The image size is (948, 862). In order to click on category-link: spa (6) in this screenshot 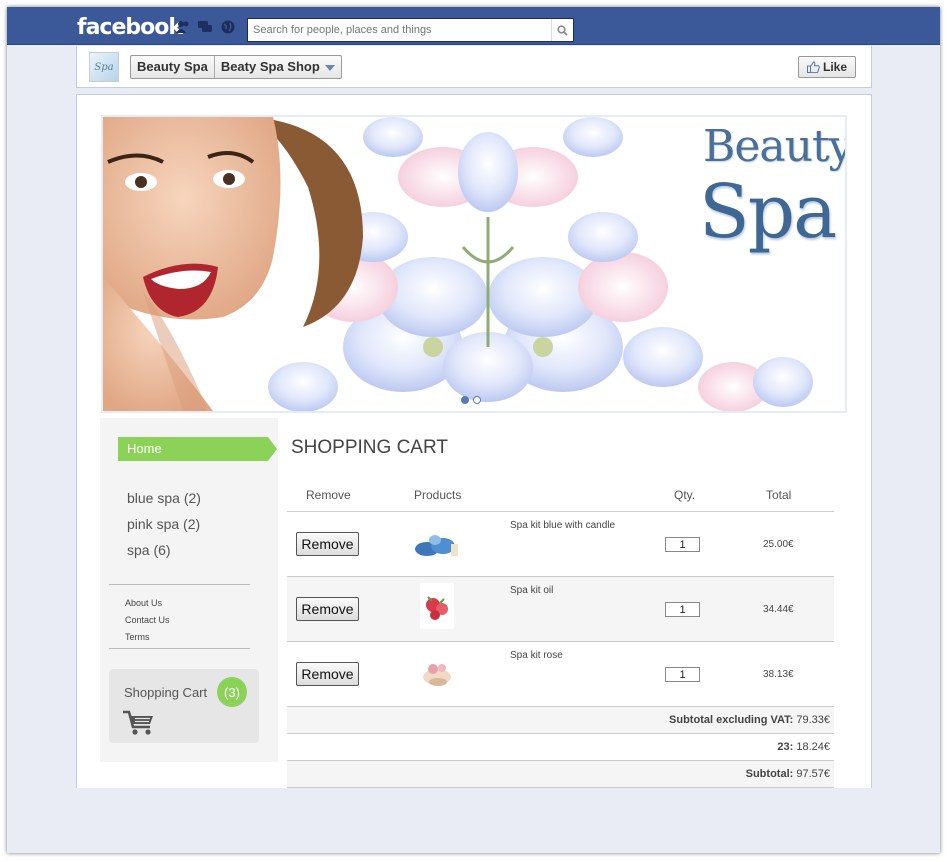, I will do `click(149, 550)`.